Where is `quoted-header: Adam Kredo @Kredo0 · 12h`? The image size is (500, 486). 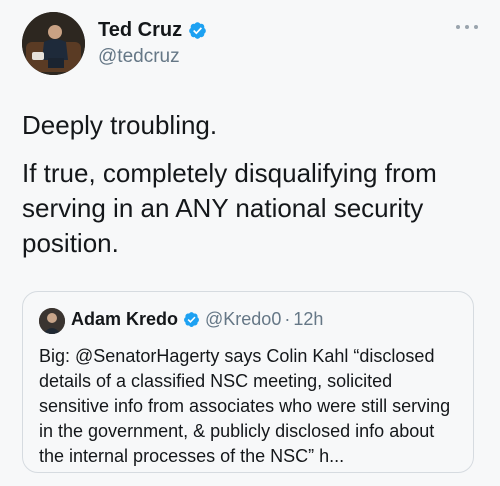
quoted-header: Adam Kredo @Kredo0 · 12h is located at coordinates (197, 319).